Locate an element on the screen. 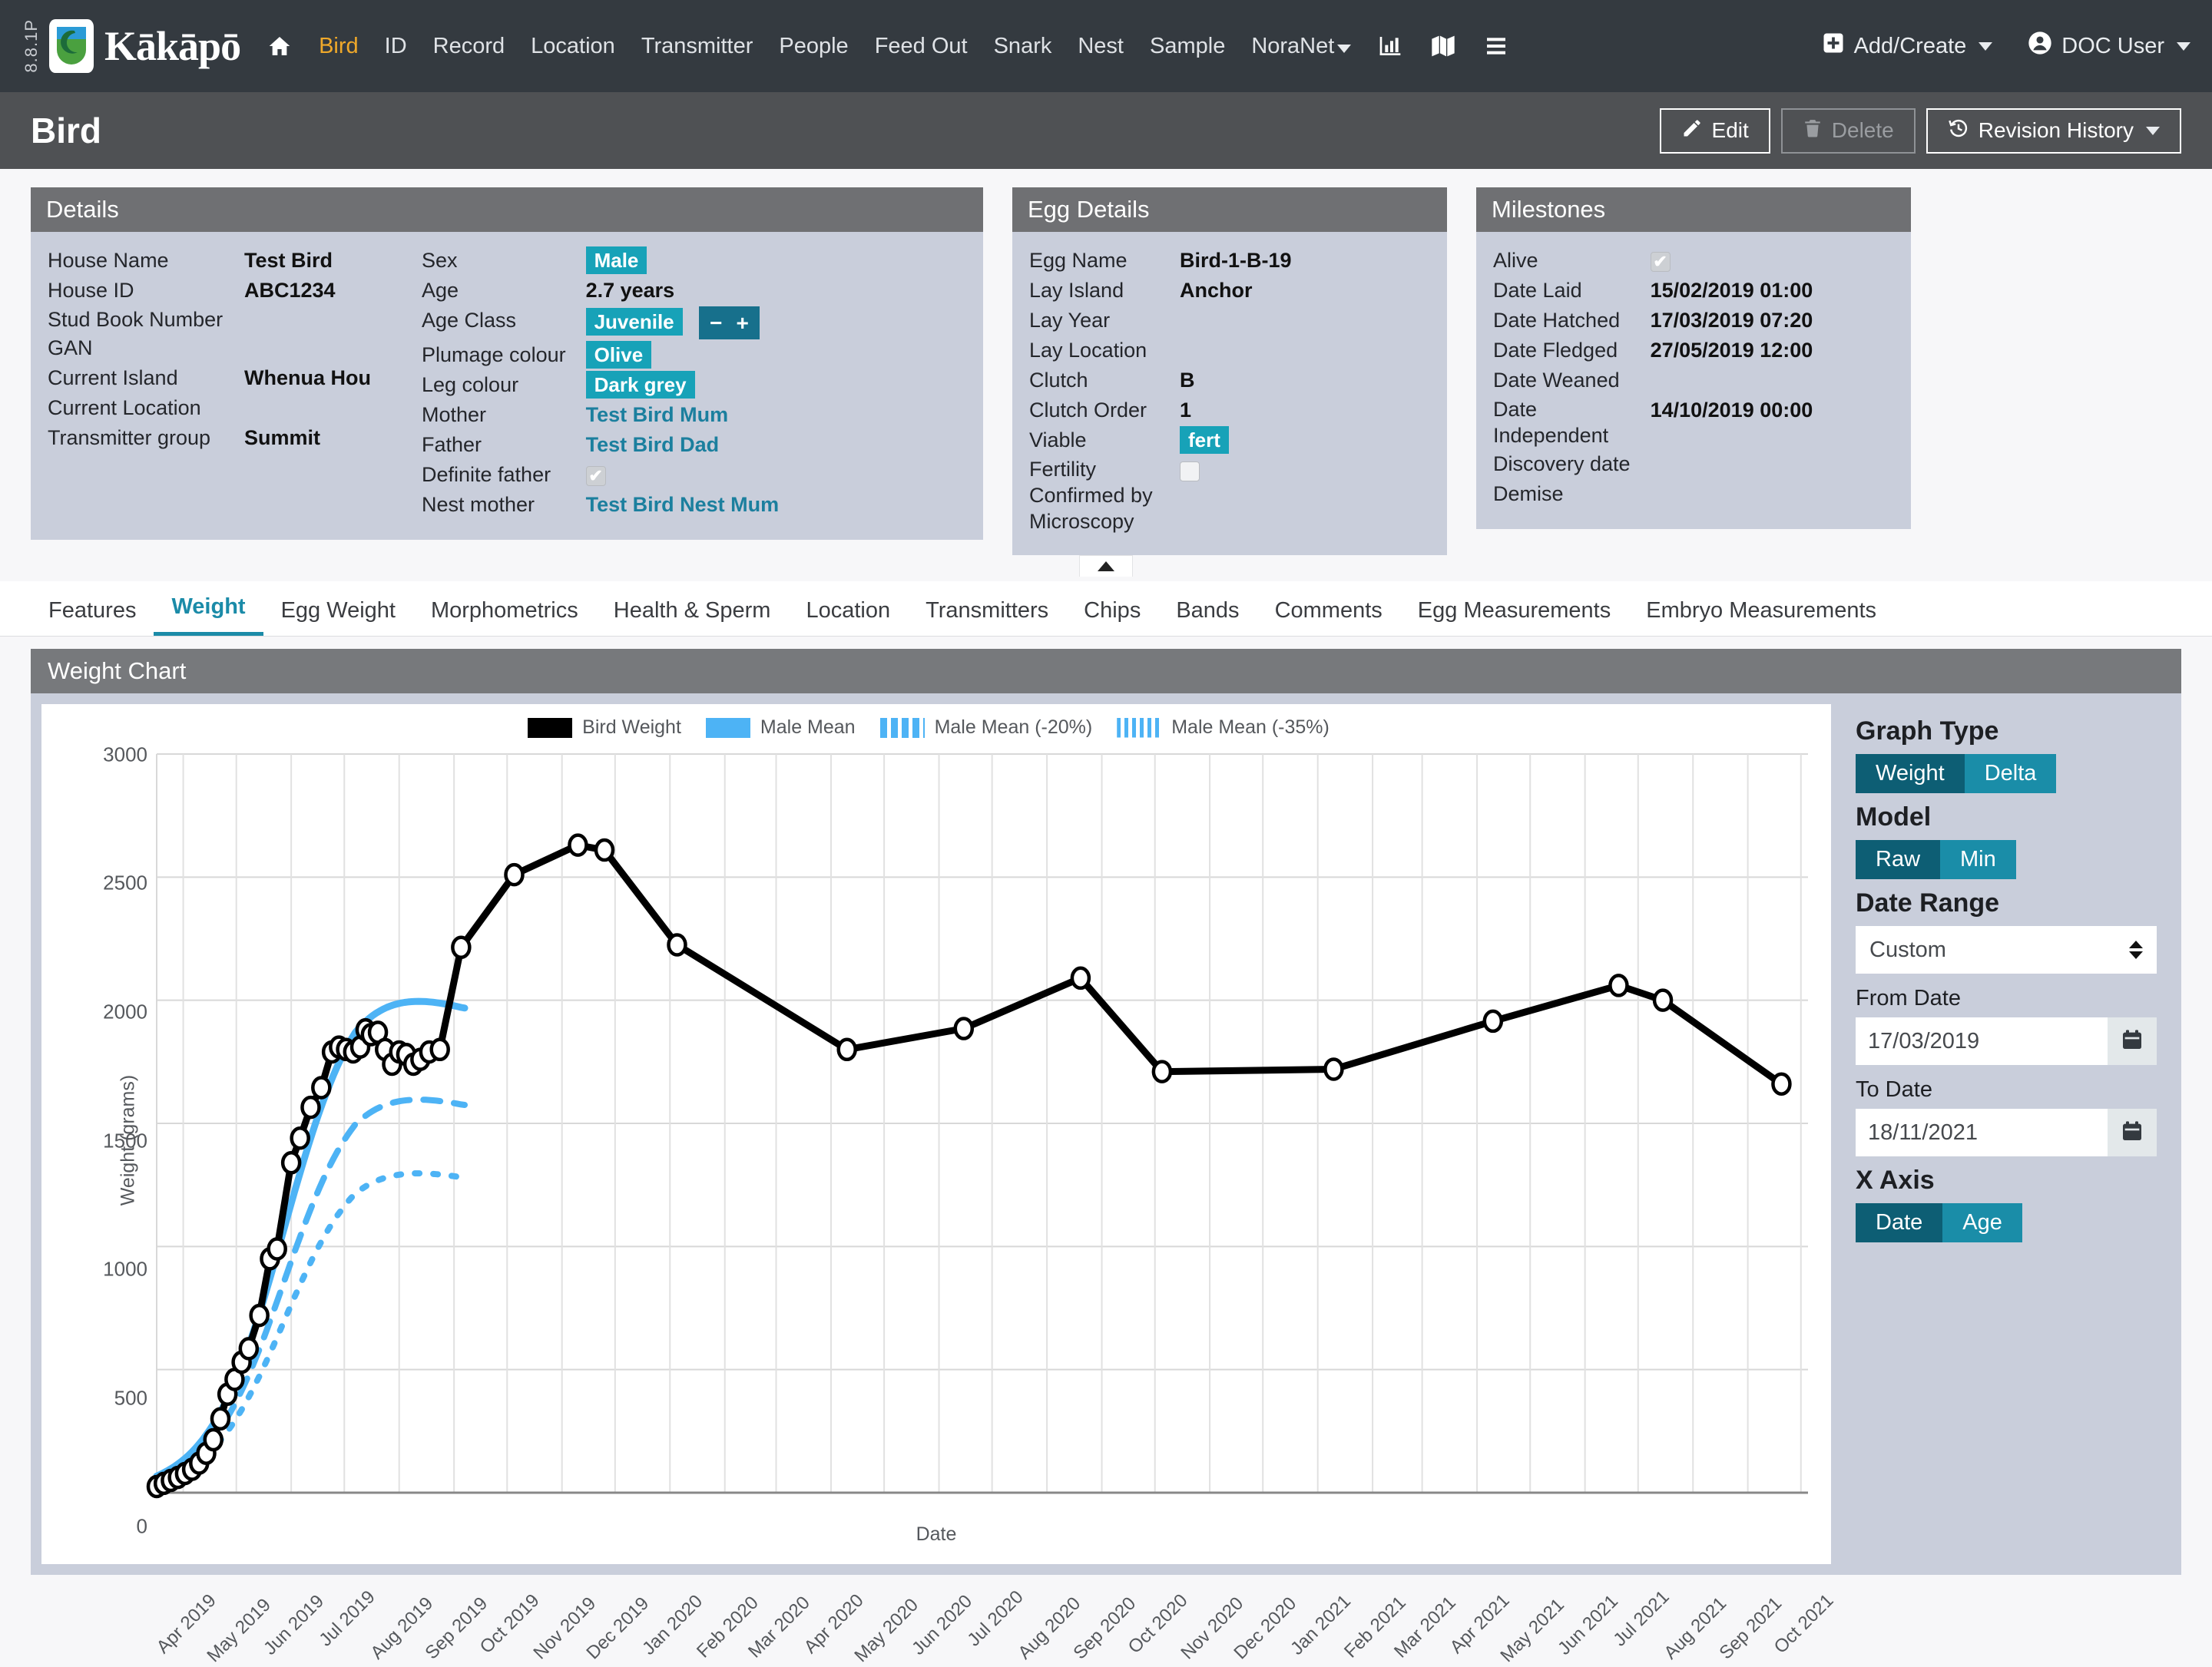  tab-weight: Weight is located at coordinates (209, 615).